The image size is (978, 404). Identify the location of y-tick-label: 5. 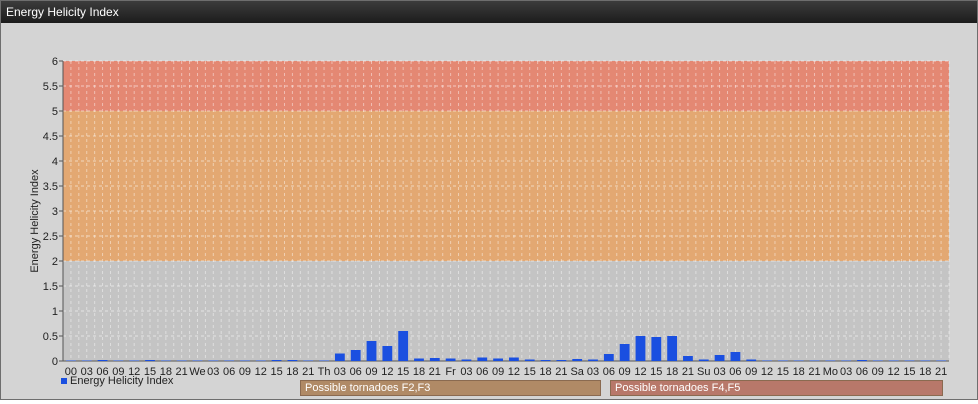
(55, 112).